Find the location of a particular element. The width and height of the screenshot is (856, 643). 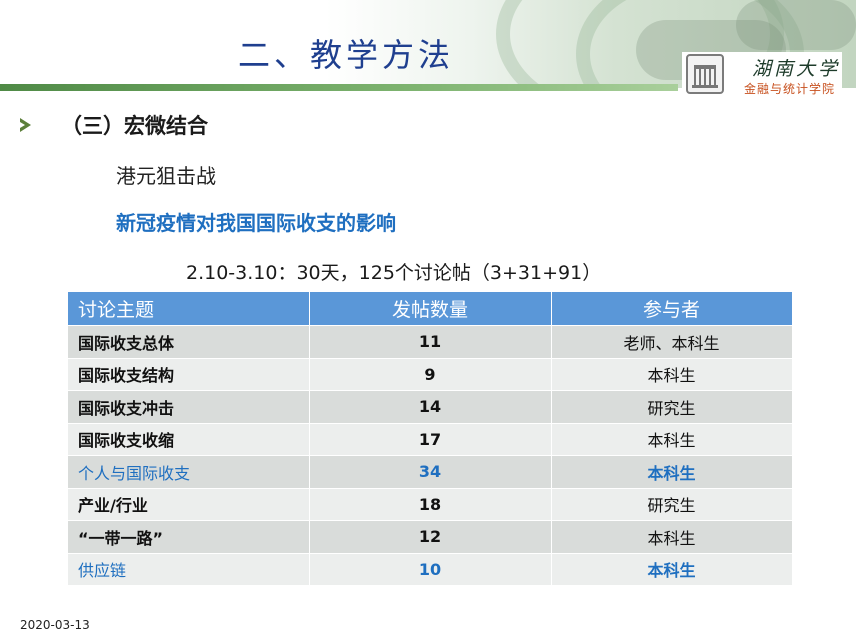

table-row: 国际收支结构 9 本科生 is located at coordinates (430, 374).